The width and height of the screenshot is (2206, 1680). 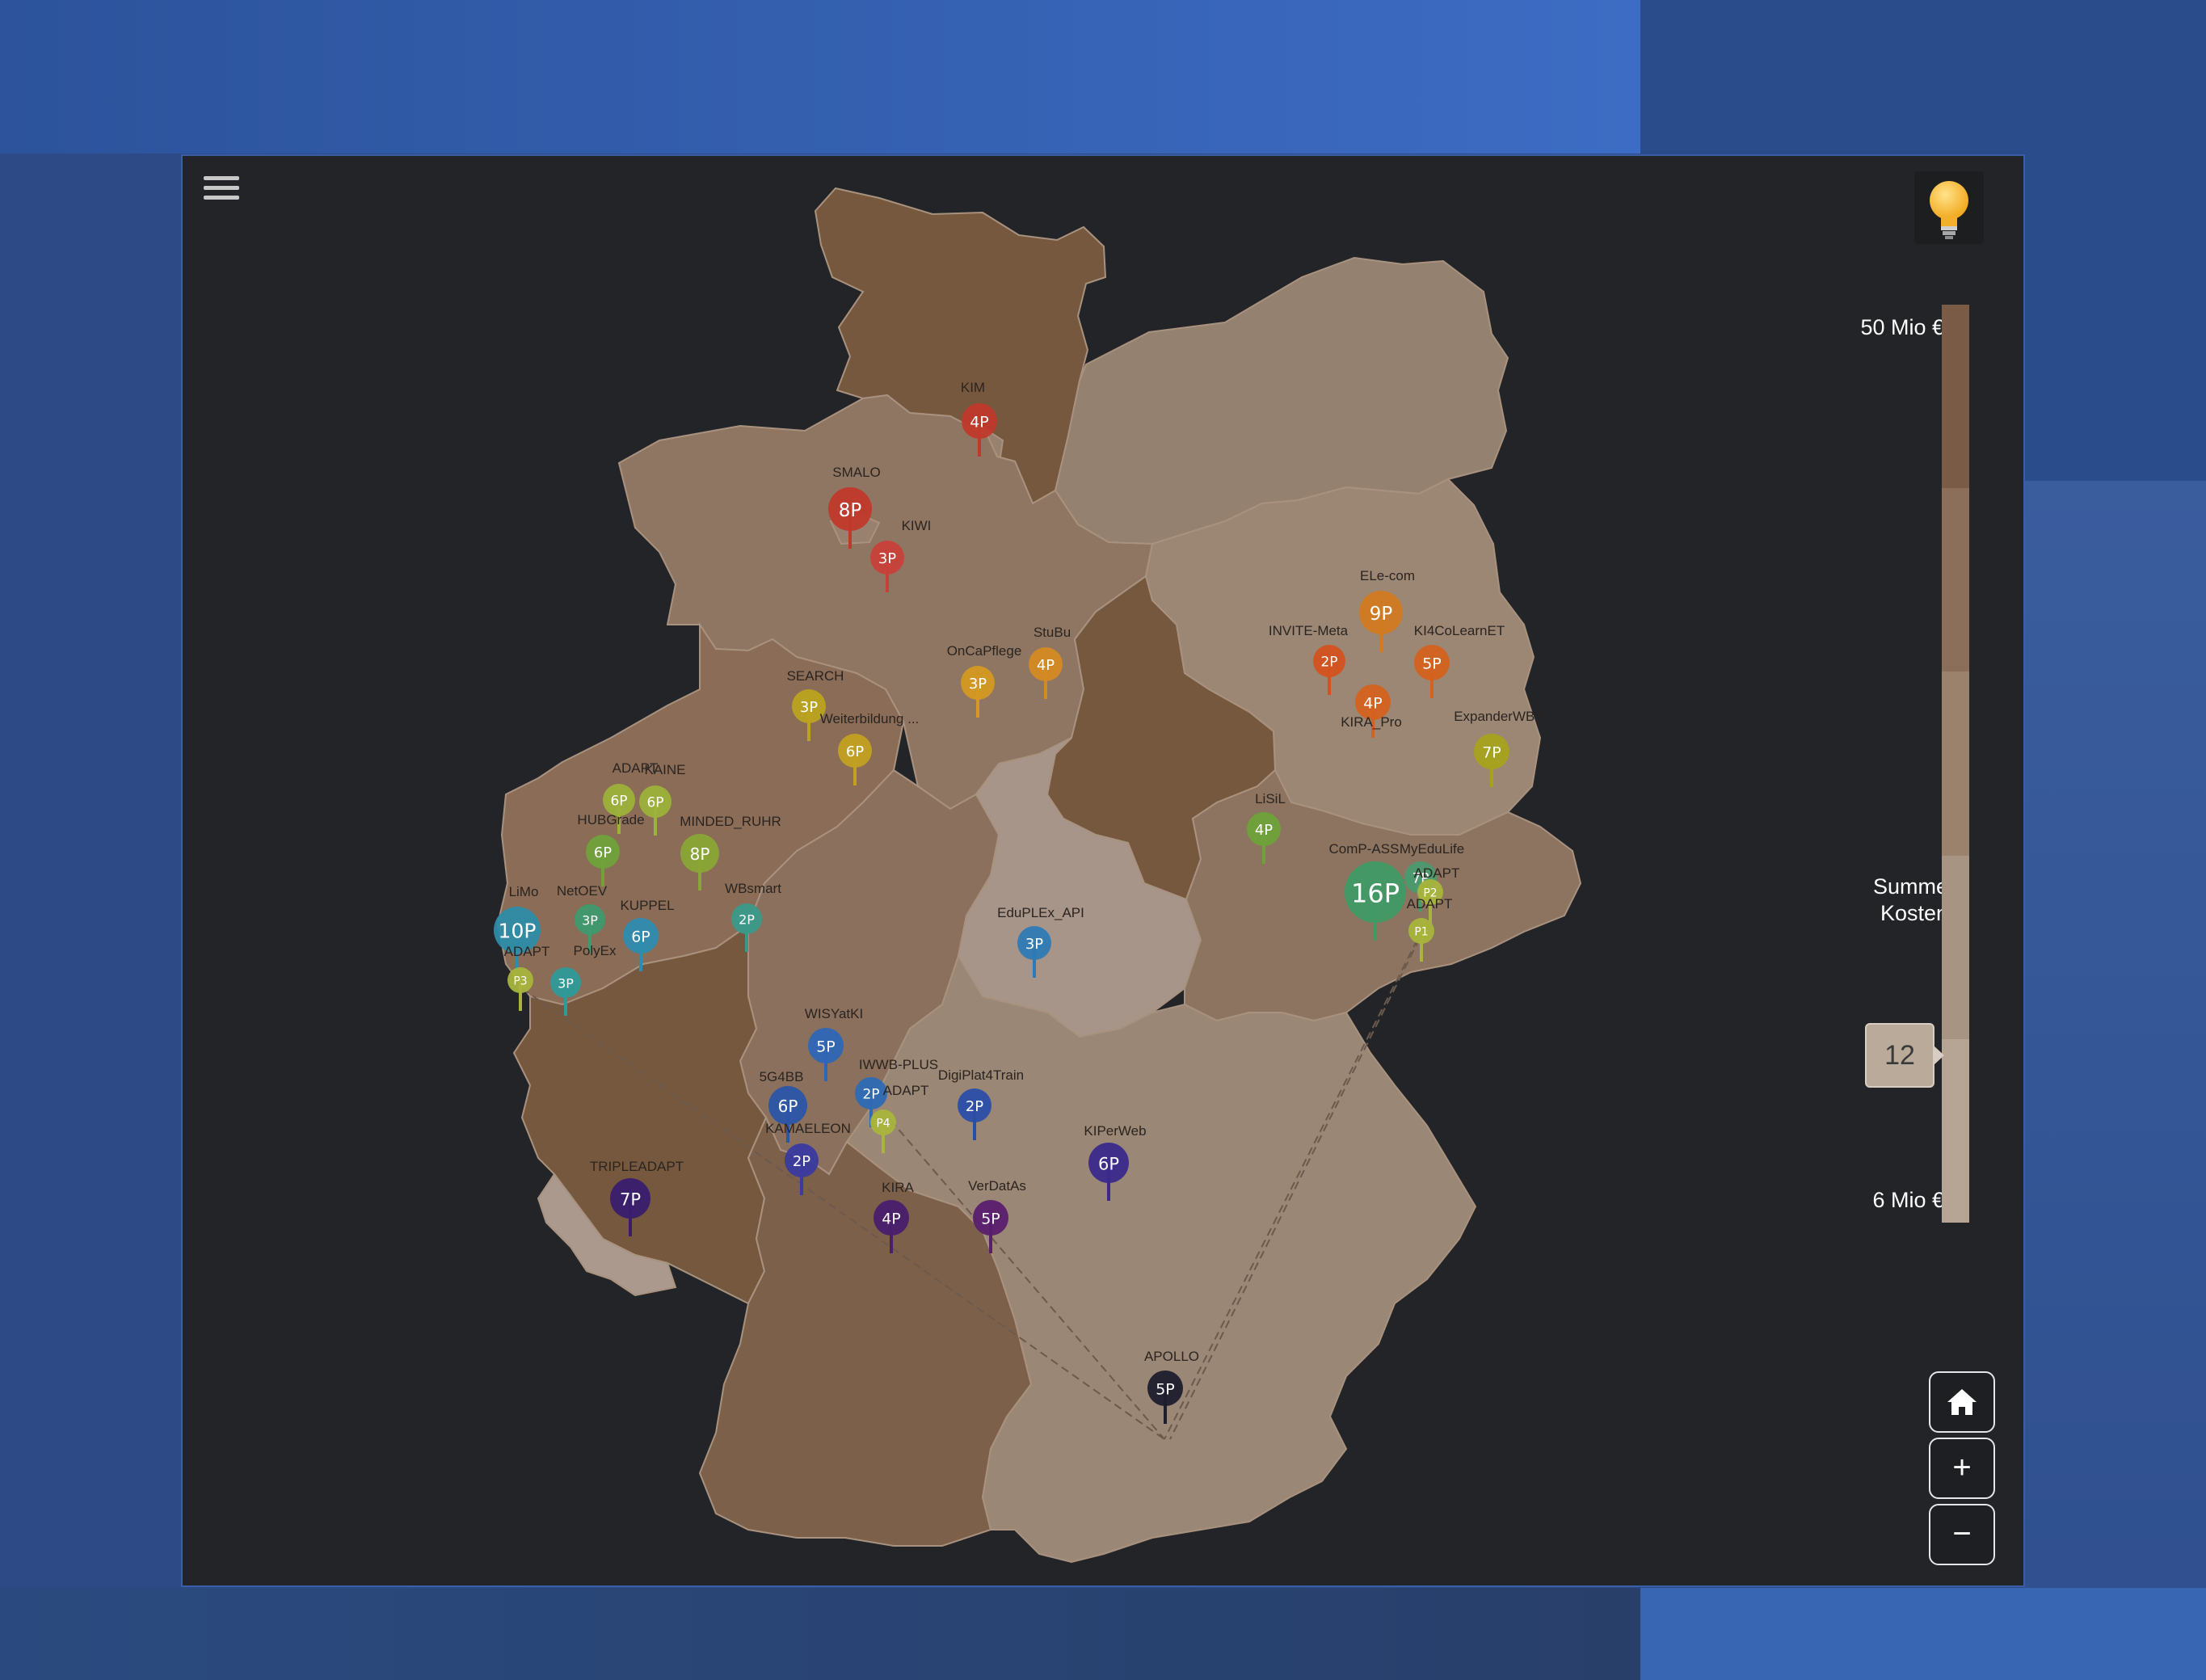 What do you see at coordinates (808, 1128) in the screenshot?
I see `marker-label: KAMAELEON` at bounding box center [808, 1128].